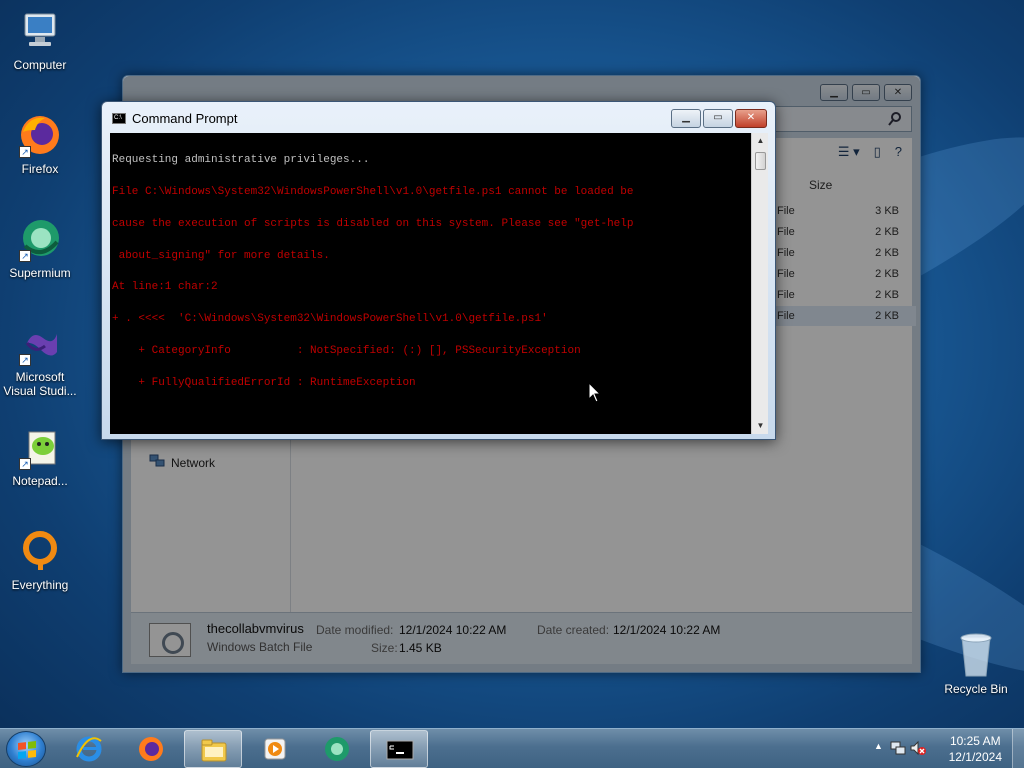 This screenshot has width=1024, height=768. I want to click on desktop-icon-everything: Everything, so click(40, 560).